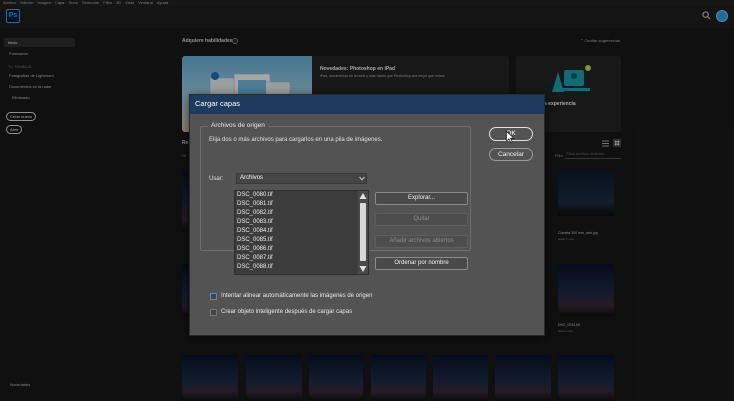 The width and height of the screenshot is (734, 401). Describe the element at coordinates (363, 269) in the screenshot. I see `scroll-down-arrow-icon` at that location.